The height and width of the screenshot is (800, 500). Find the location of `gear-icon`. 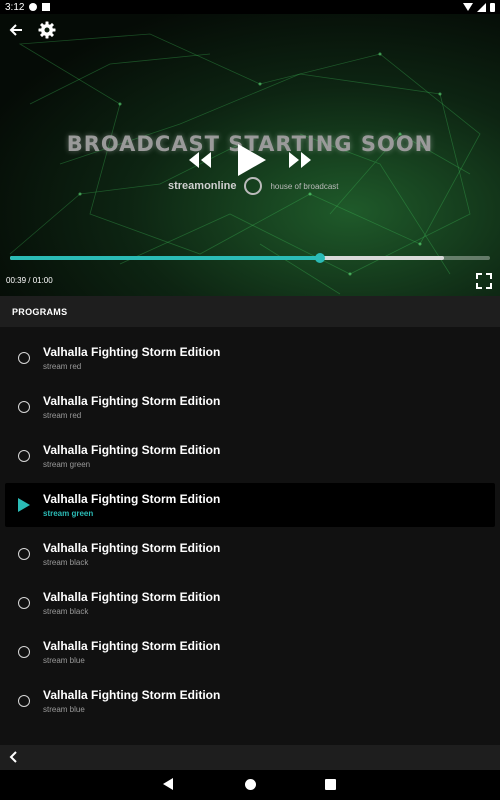

gear-icon is located at coordinates (47, 30).